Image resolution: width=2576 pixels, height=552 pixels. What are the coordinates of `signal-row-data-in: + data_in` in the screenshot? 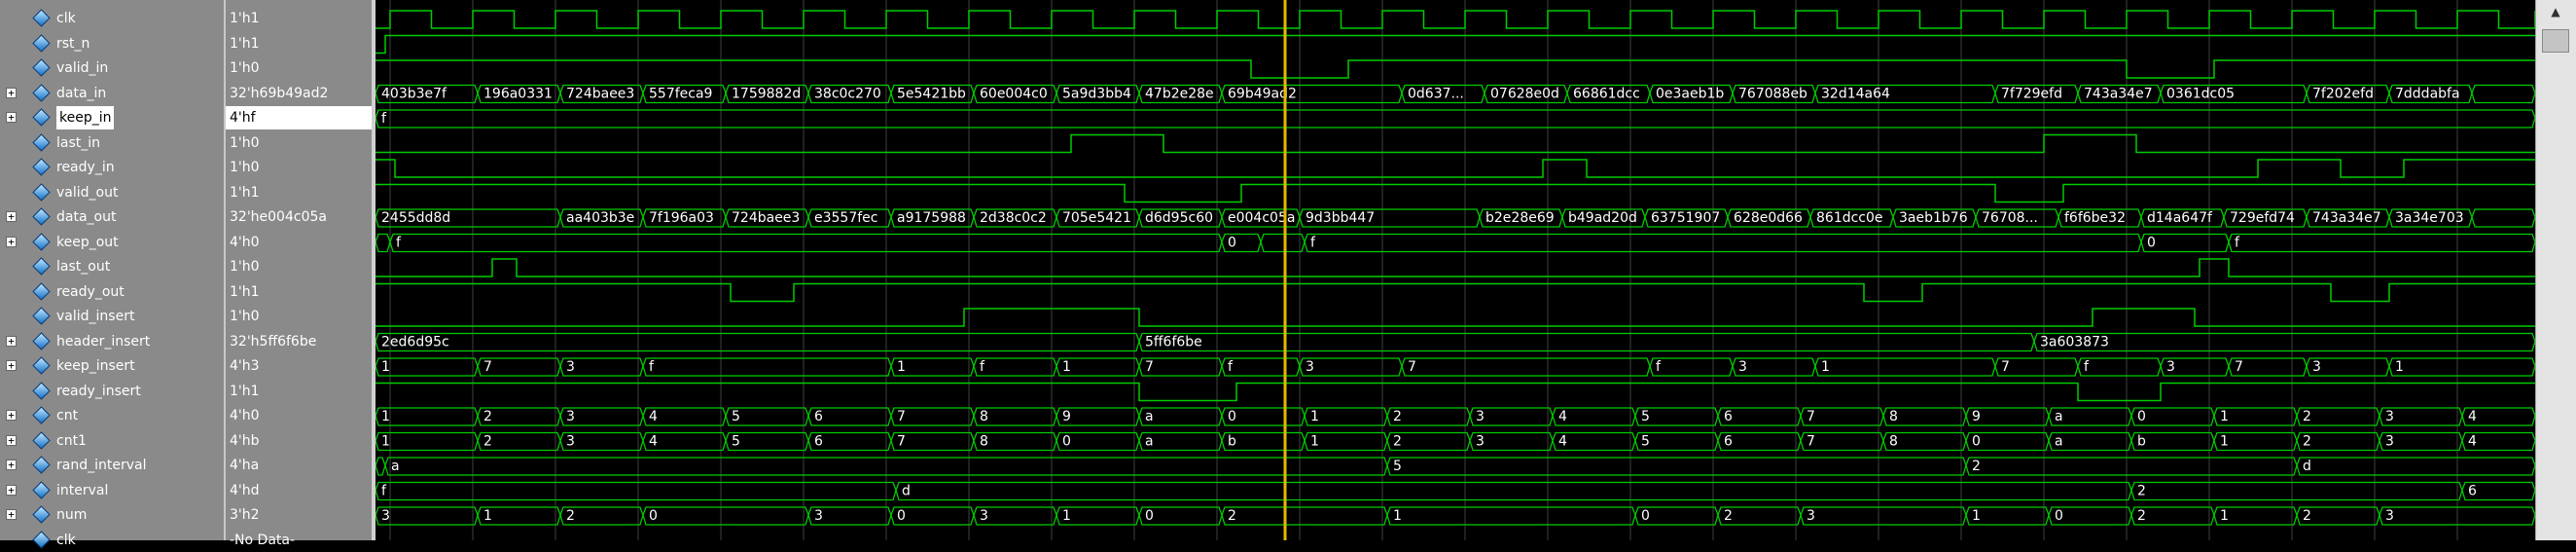 It's located at (112, 93).